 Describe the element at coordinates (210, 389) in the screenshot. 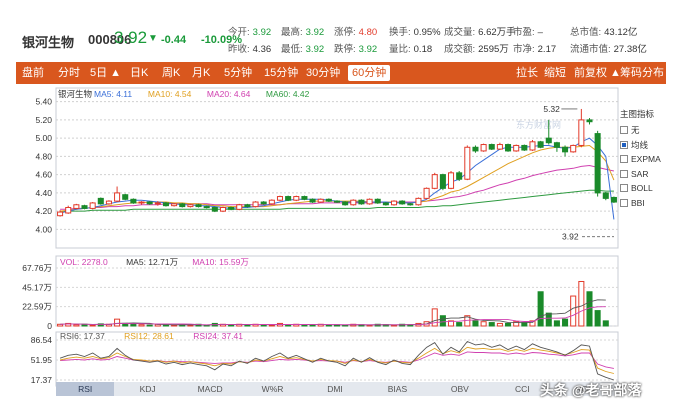

I see `indicator-tab: MACD` at that location.